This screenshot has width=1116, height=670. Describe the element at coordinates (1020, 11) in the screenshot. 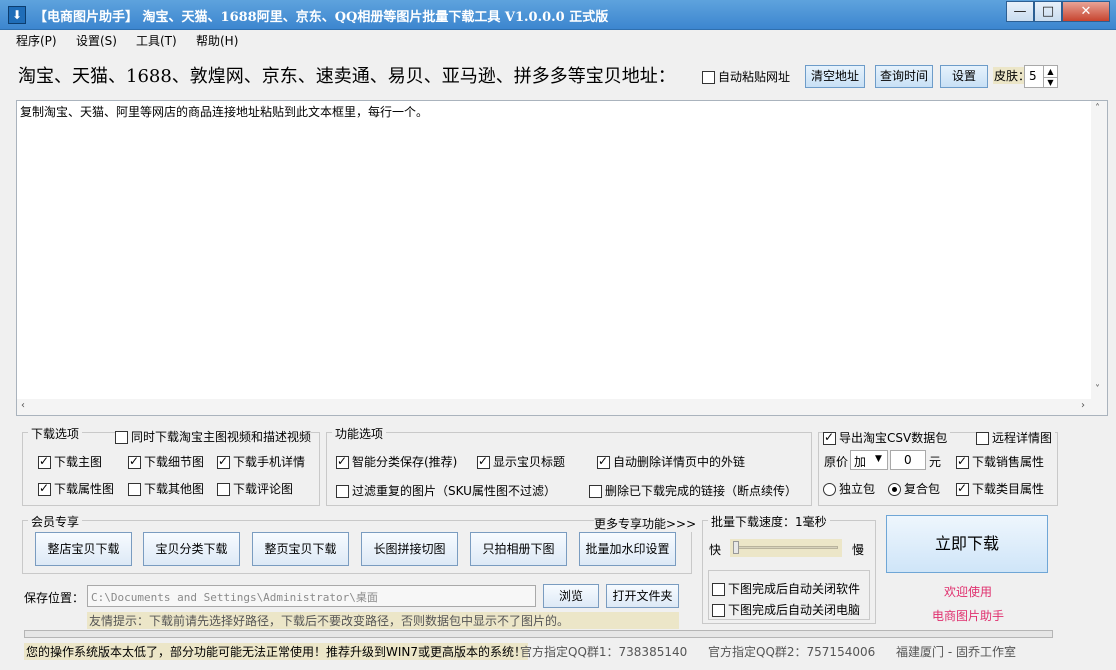

I see `minimize-button: —` at that location.